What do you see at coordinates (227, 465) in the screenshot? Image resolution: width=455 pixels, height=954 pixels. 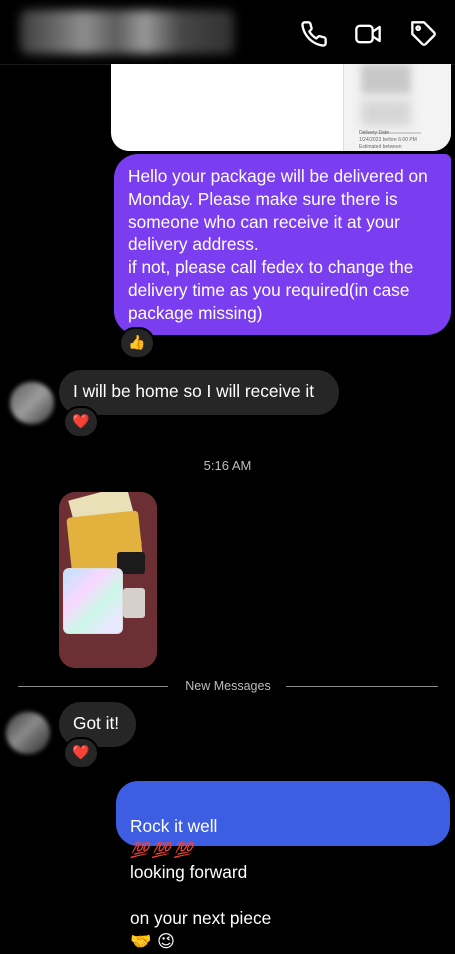 I see `timestamp: 5:16 AM` at bounding box center [227, 465].